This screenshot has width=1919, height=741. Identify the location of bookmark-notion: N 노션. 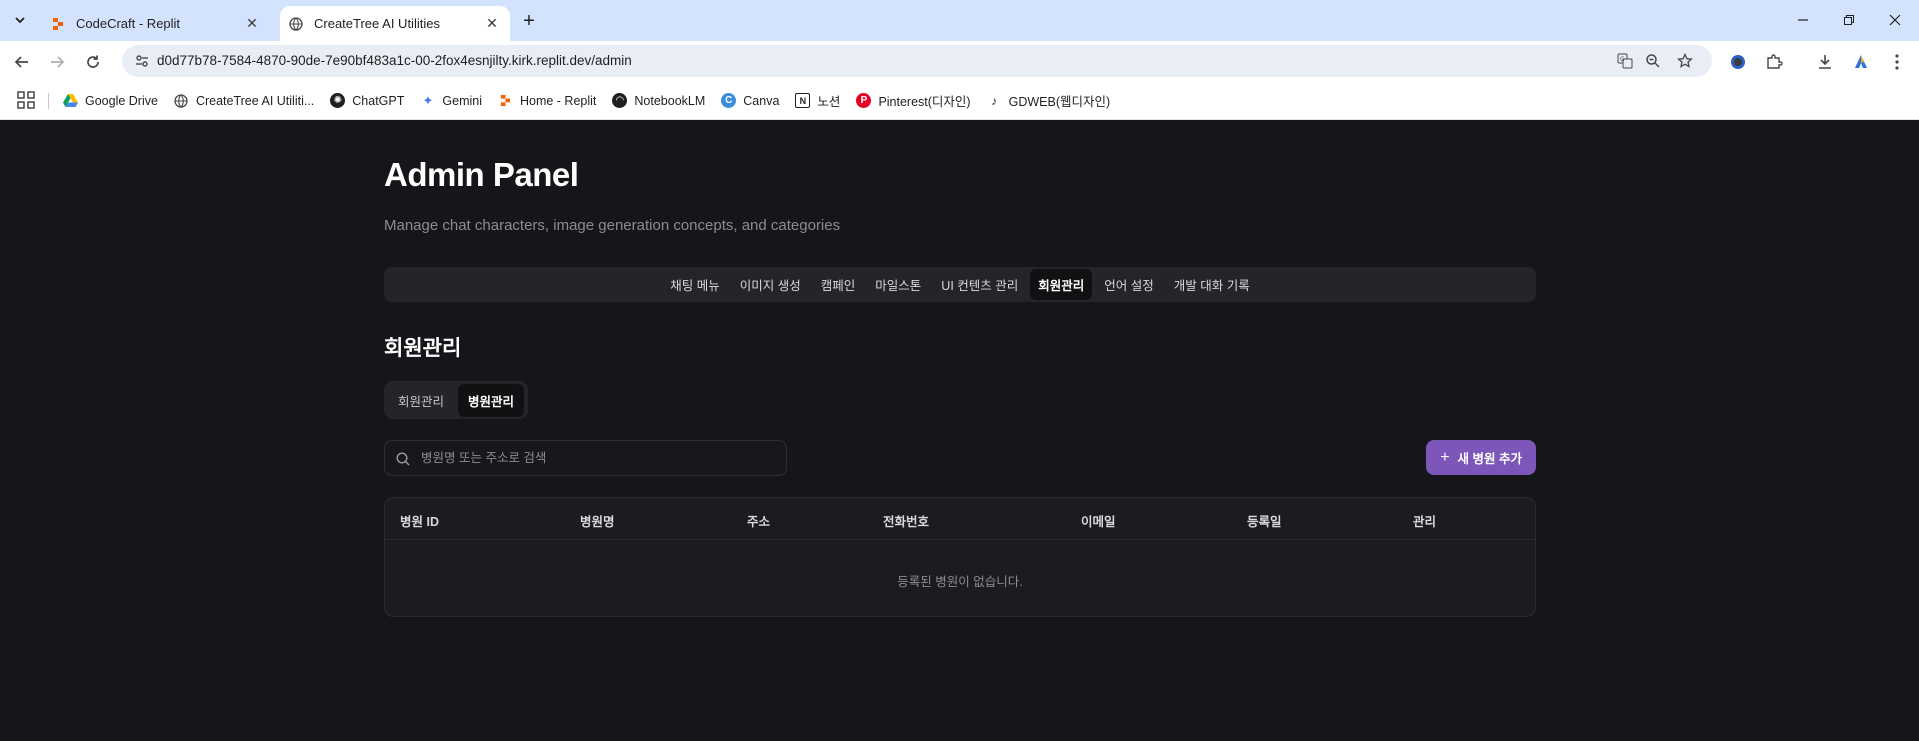
(817, 100).